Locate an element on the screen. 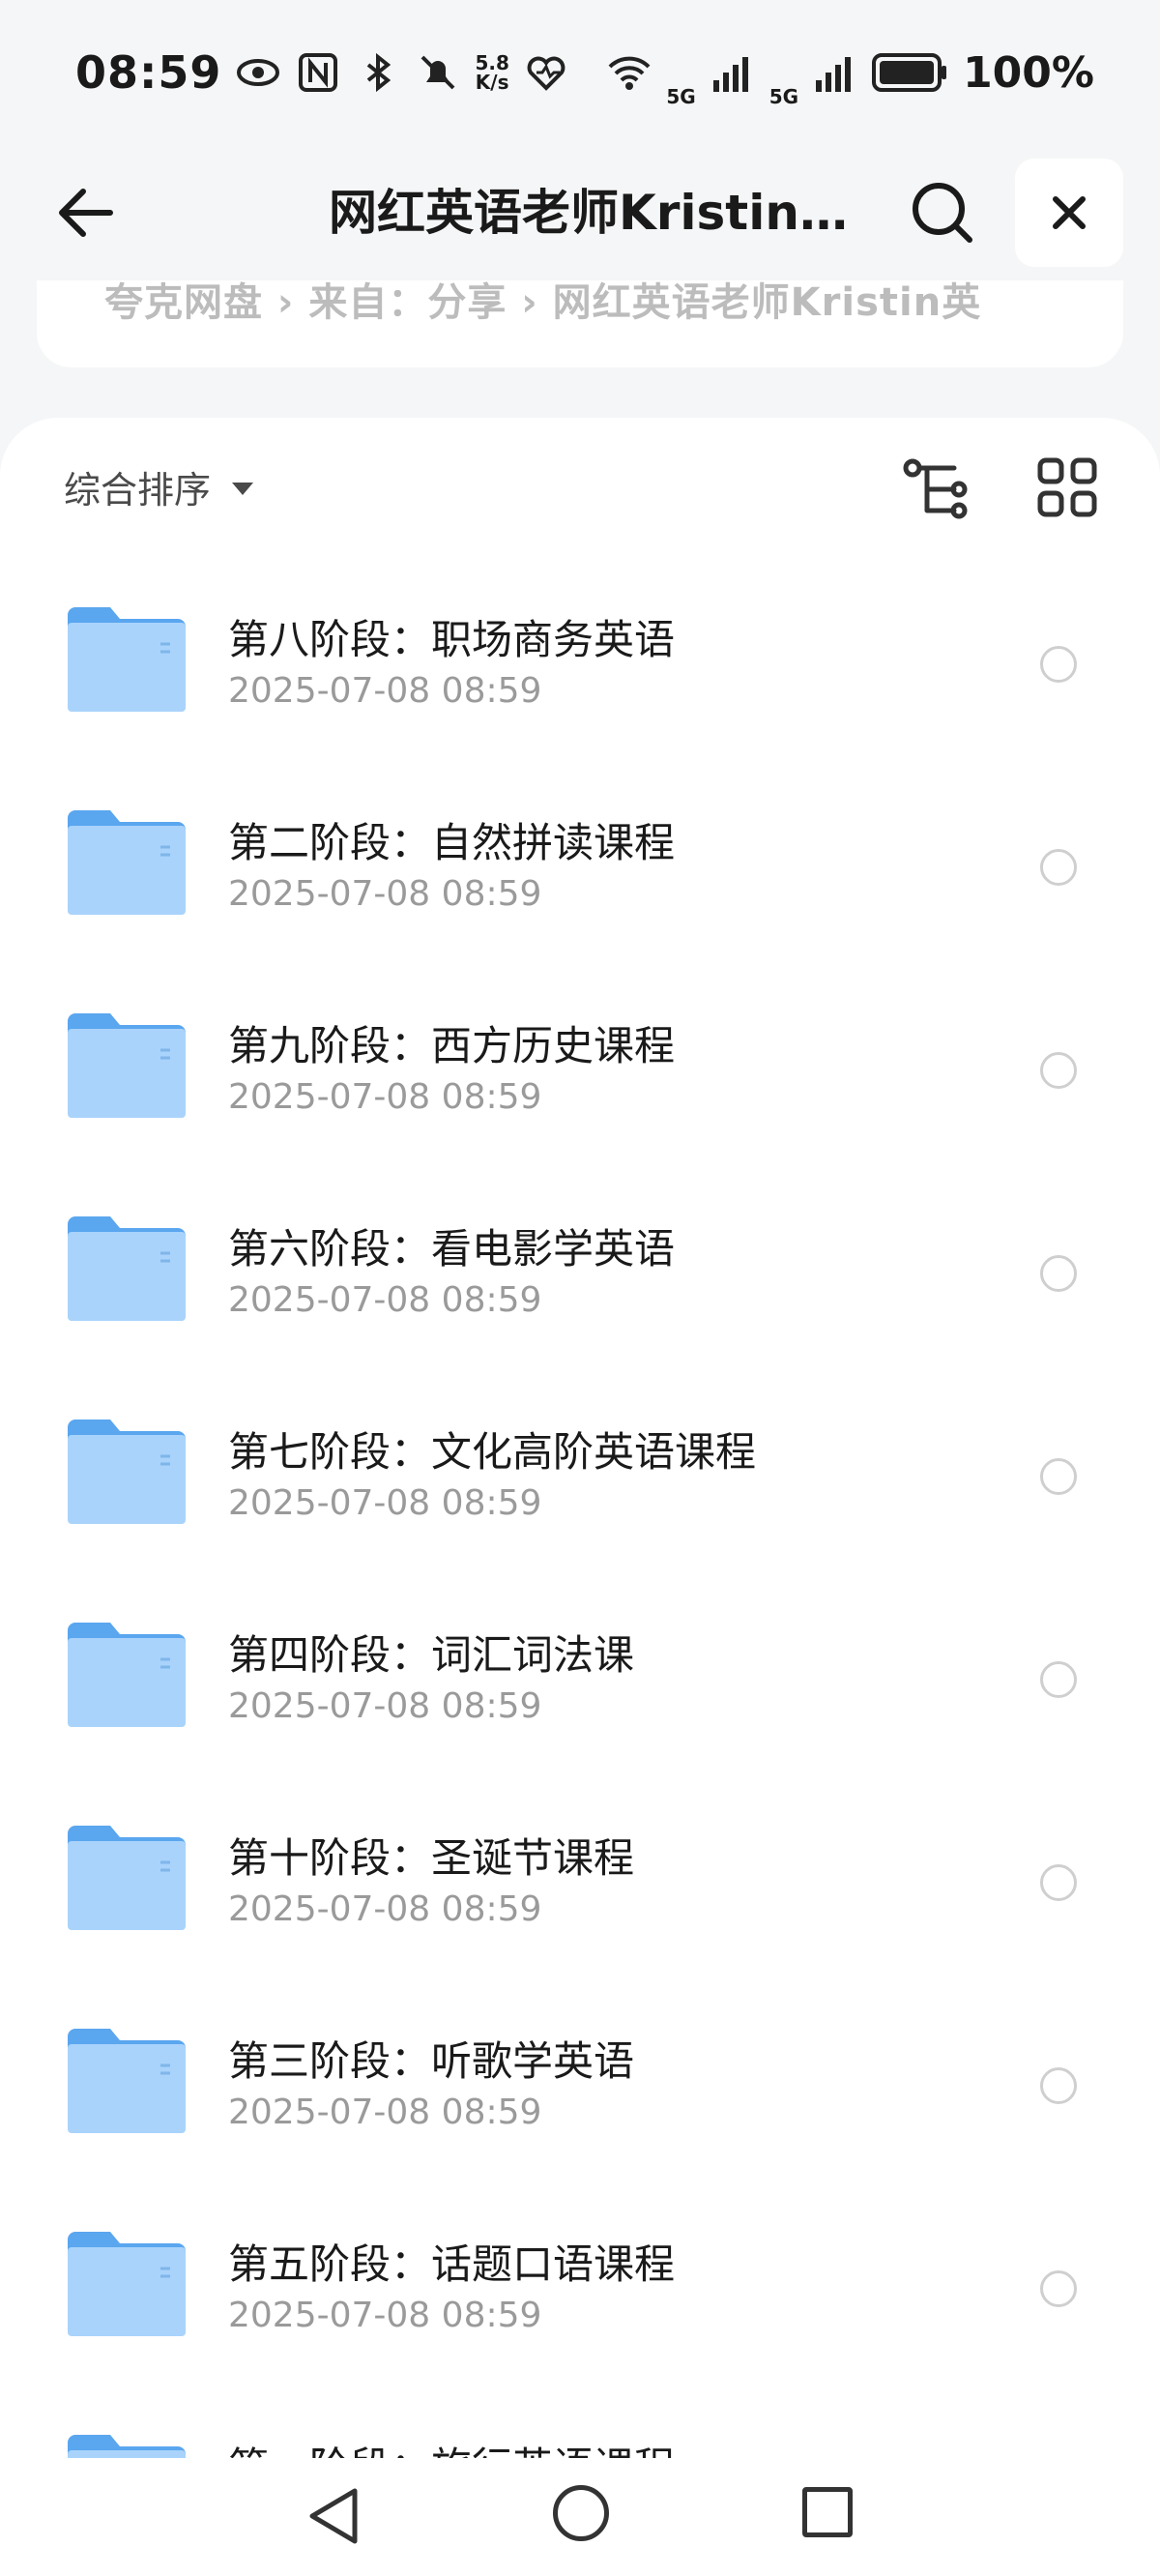  close-button is located at coordinates (1069, 213).